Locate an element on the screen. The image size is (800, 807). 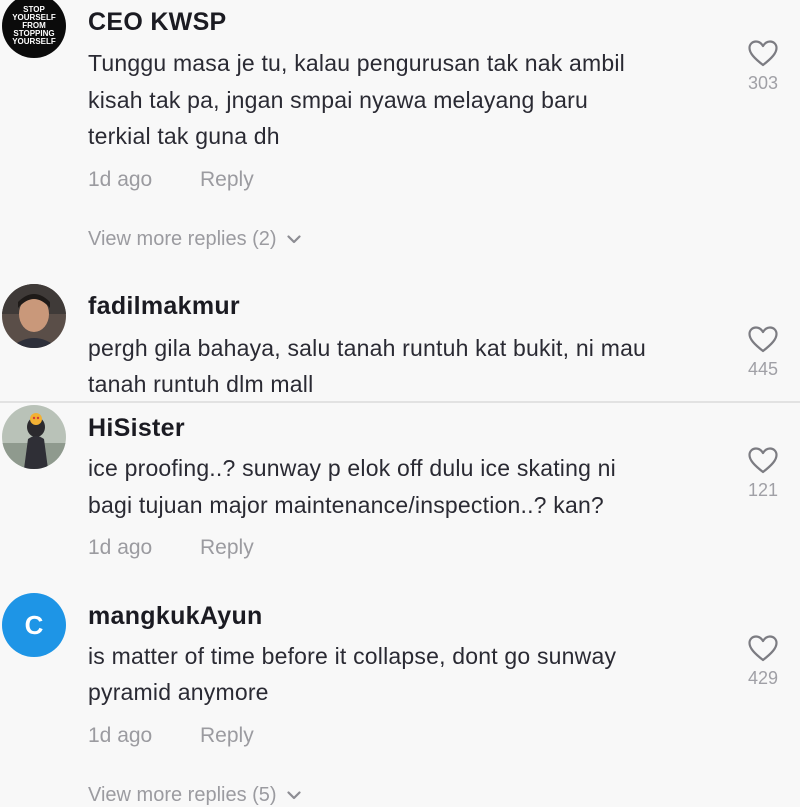
comment-username: HiSister is located at coordinates (136, 428).